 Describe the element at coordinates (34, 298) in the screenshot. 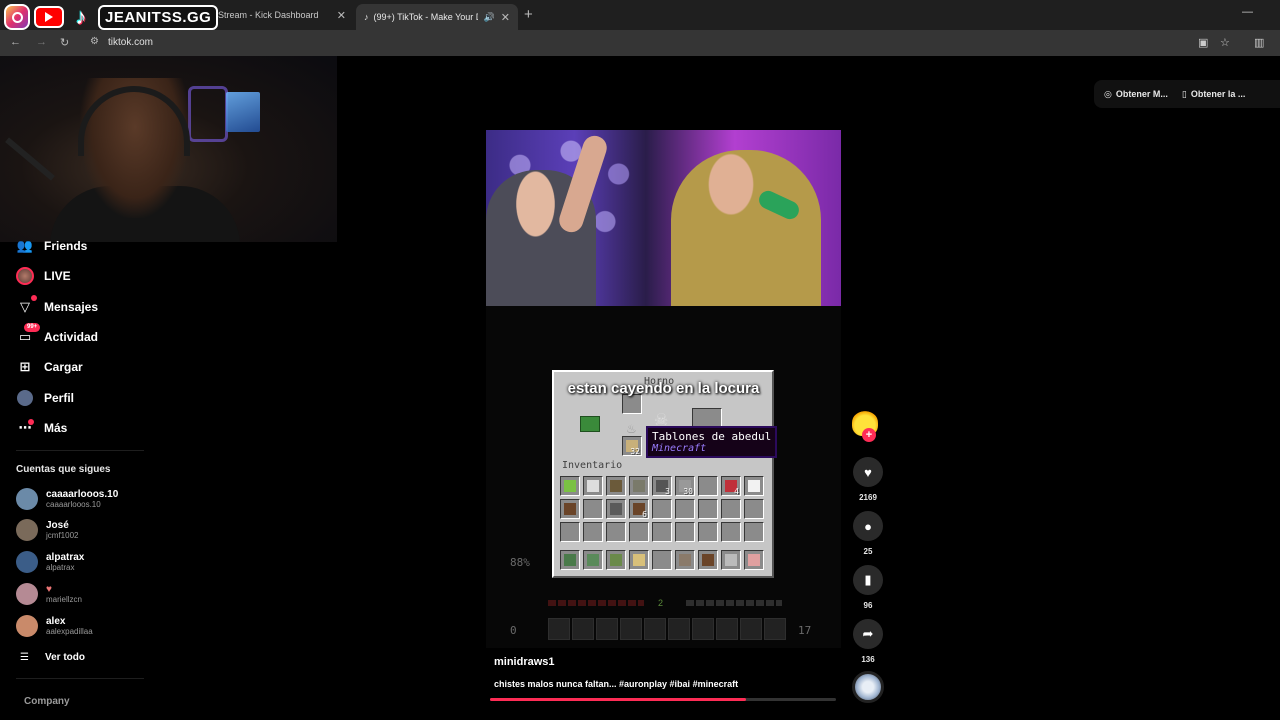

I see `unread-dot` at that location.